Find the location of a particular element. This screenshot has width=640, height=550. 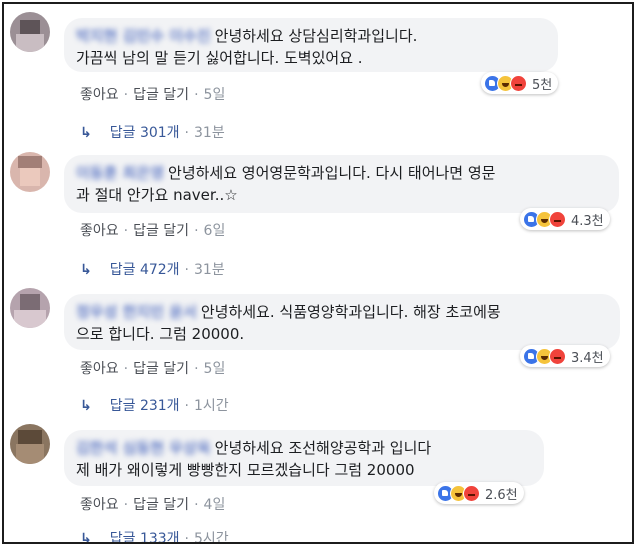

reaction-summary: 3.4천 is located at coordinates (565, 356).